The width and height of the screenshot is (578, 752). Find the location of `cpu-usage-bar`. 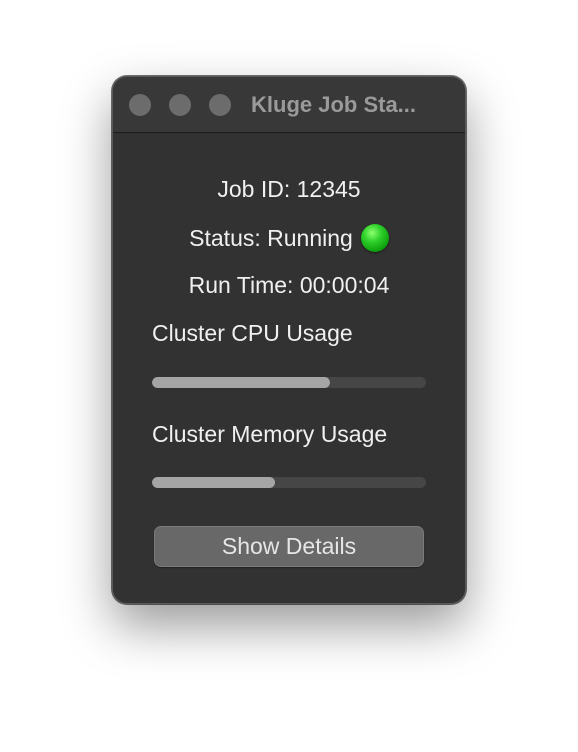

cpu-usage-bar is located at coordinates (289, 382).